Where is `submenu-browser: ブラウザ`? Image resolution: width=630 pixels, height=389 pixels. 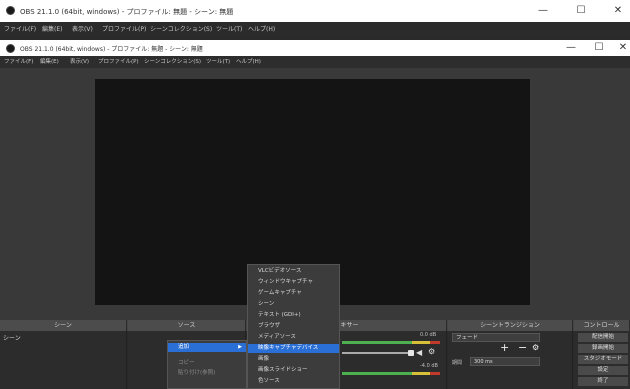 submenu-browser: ブラウザ is located at coordinates (293, 326).